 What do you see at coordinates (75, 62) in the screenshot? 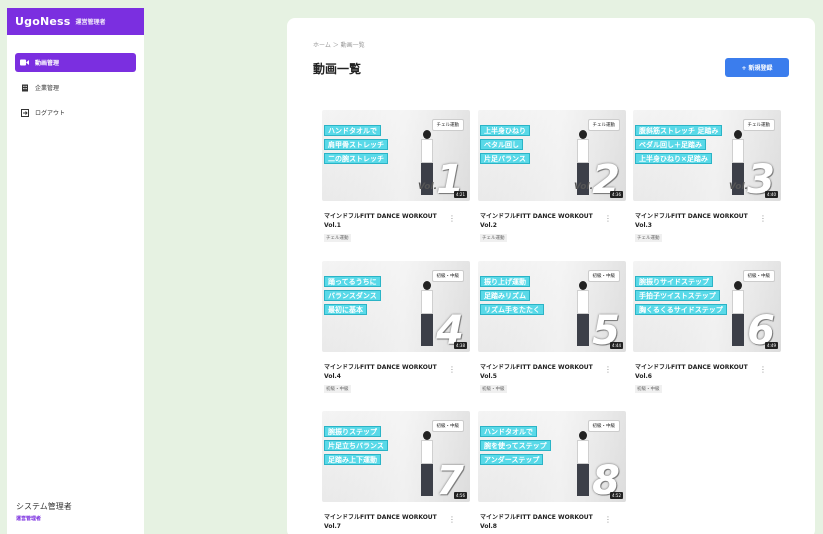
I see `sidebar-item-videos: 動画管理` at bounding box center [75, 62].